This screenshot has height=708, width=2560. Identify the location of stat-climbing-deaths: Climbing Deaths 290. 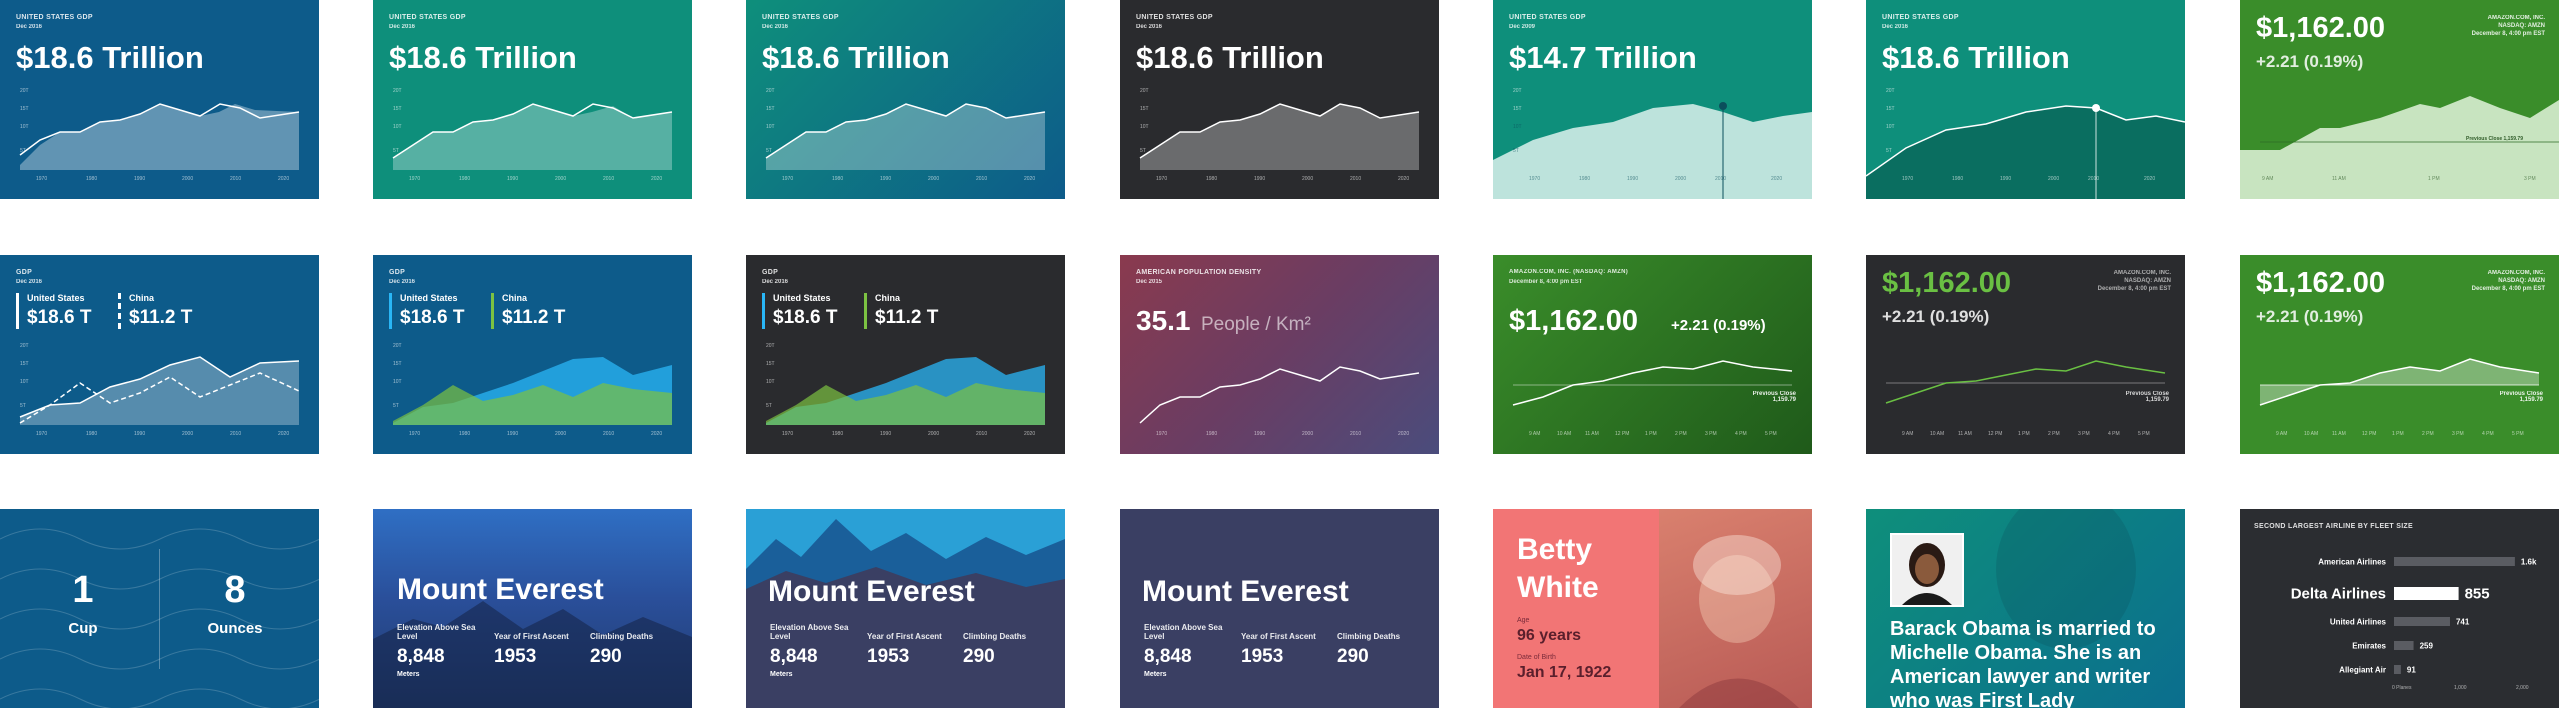
(622, 649).